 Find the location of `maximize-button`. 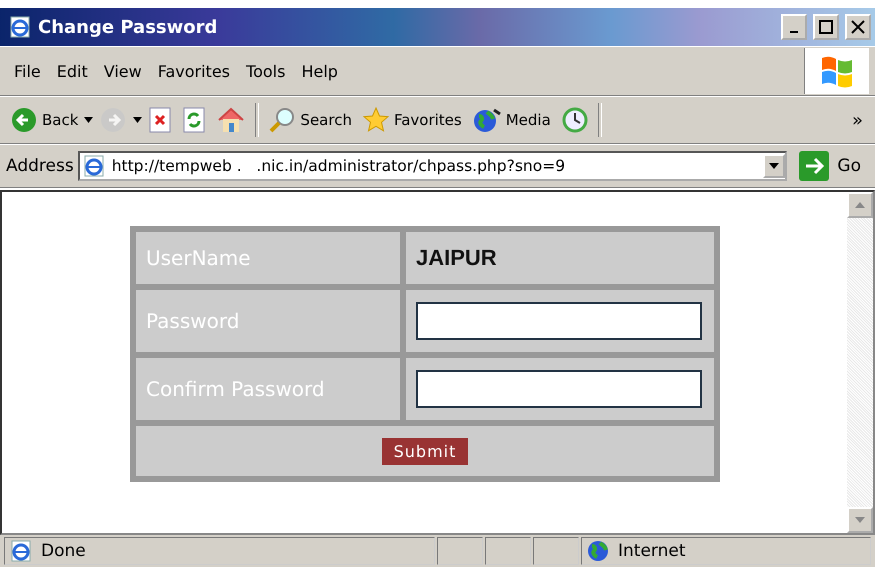

maximize-button is located at coordinates (826, 27).